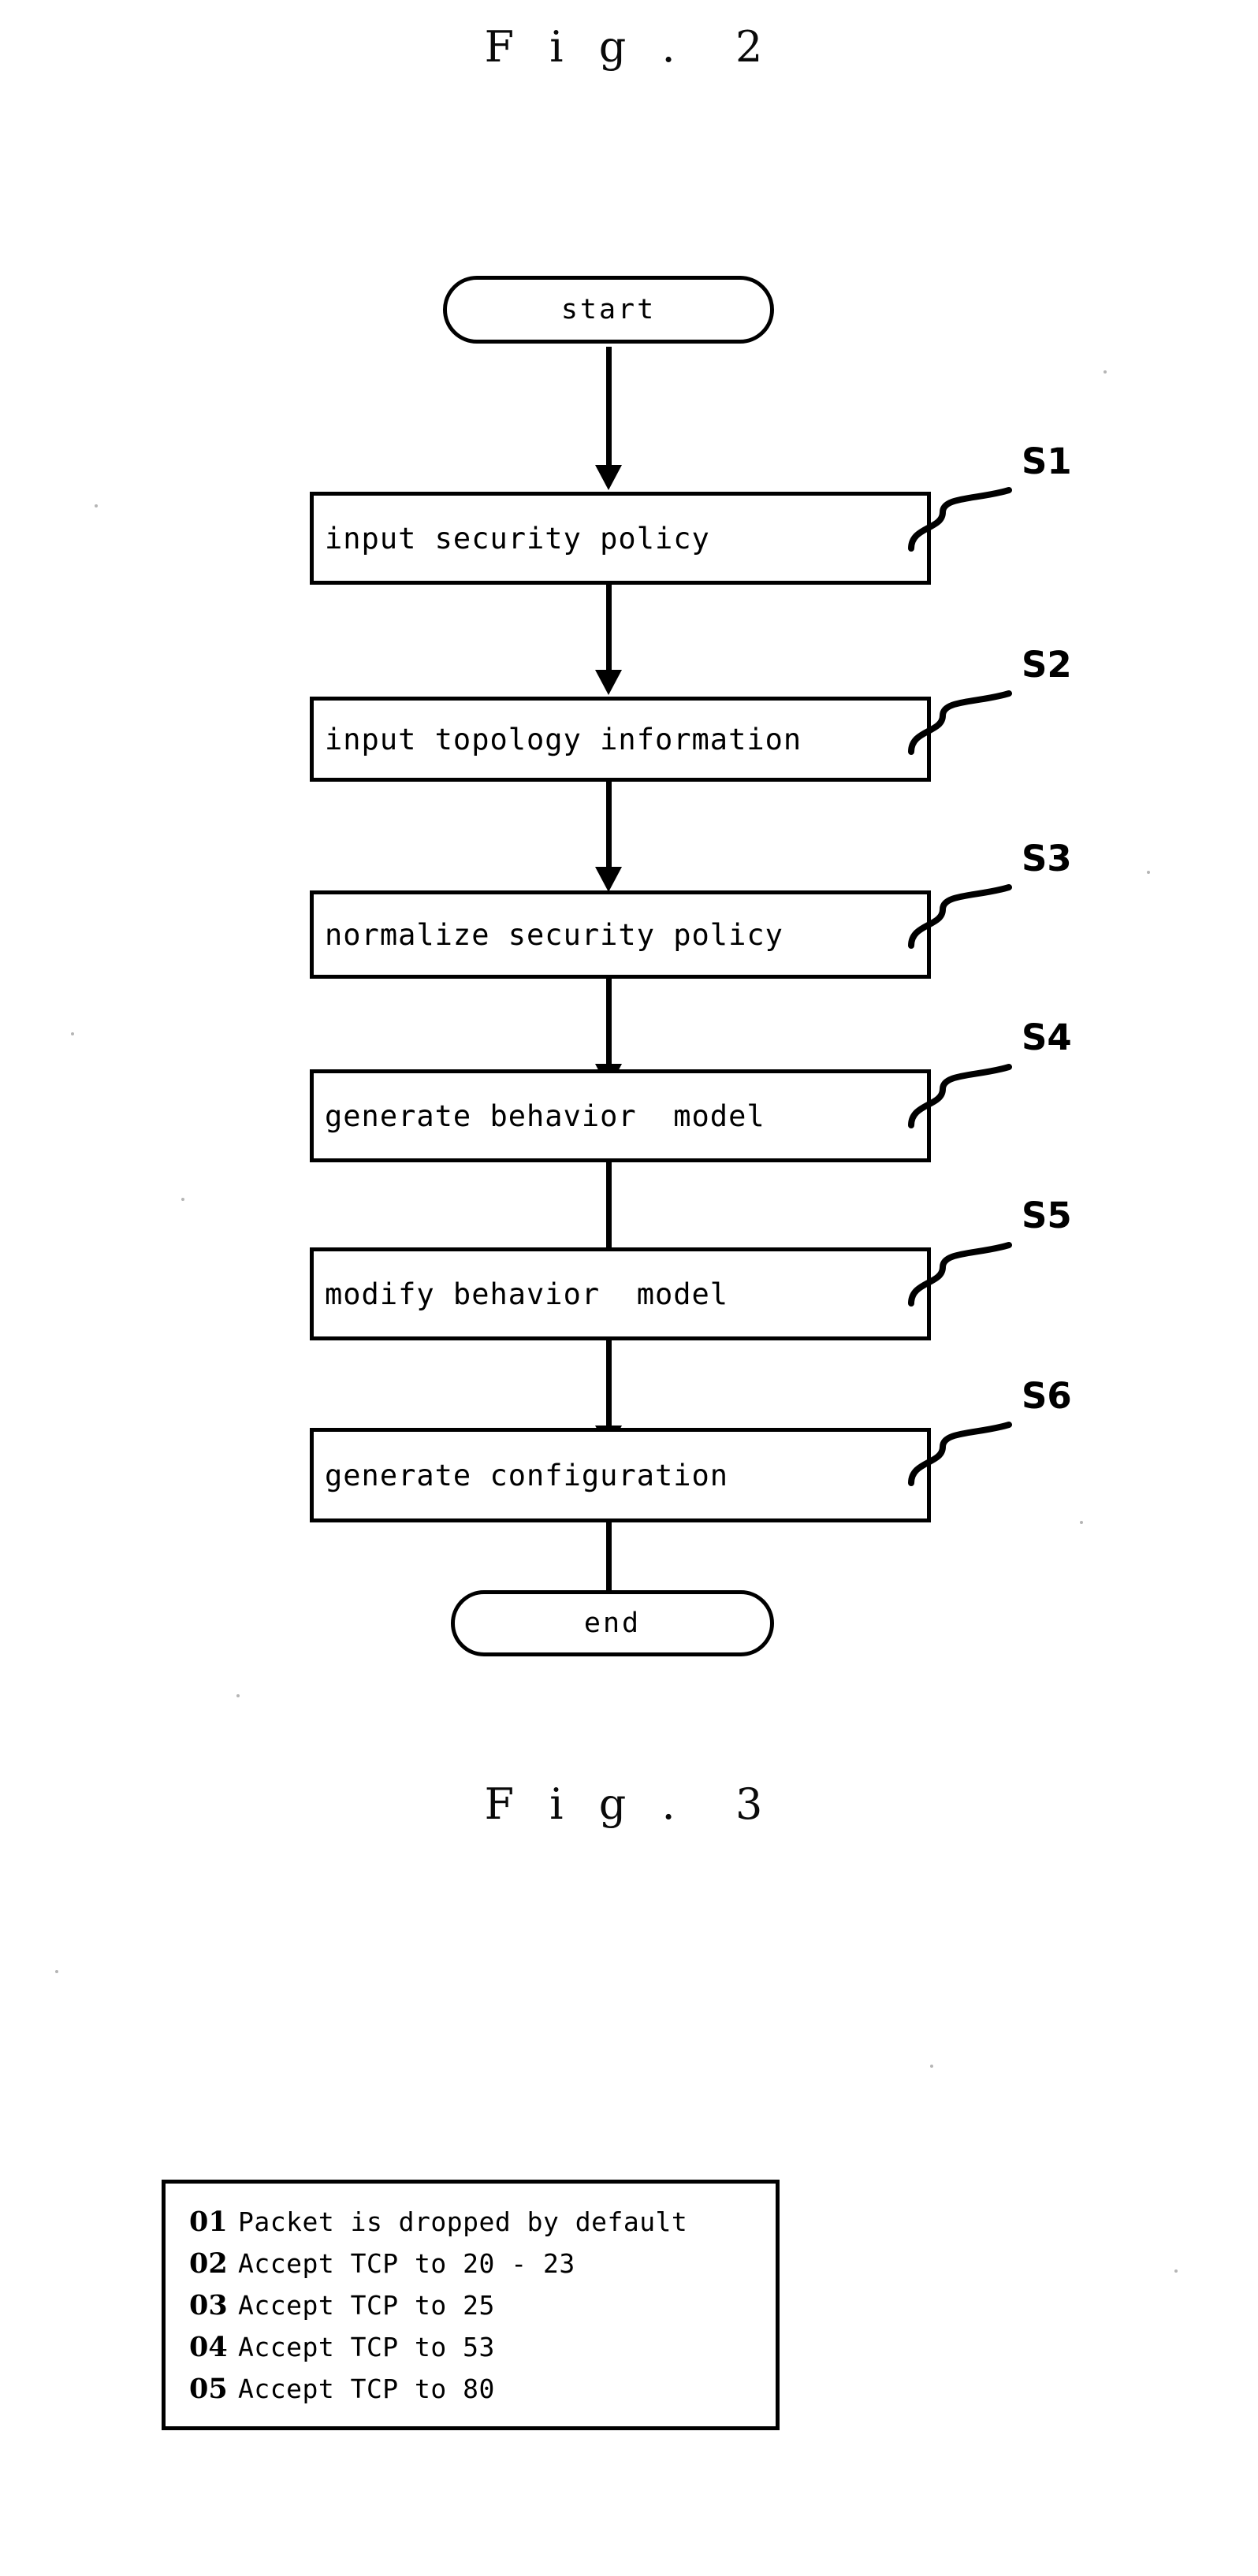 The height and width of the screenshot is (2576, 1258). I want to click on flowchart-start-node: start, so click(608, 310).